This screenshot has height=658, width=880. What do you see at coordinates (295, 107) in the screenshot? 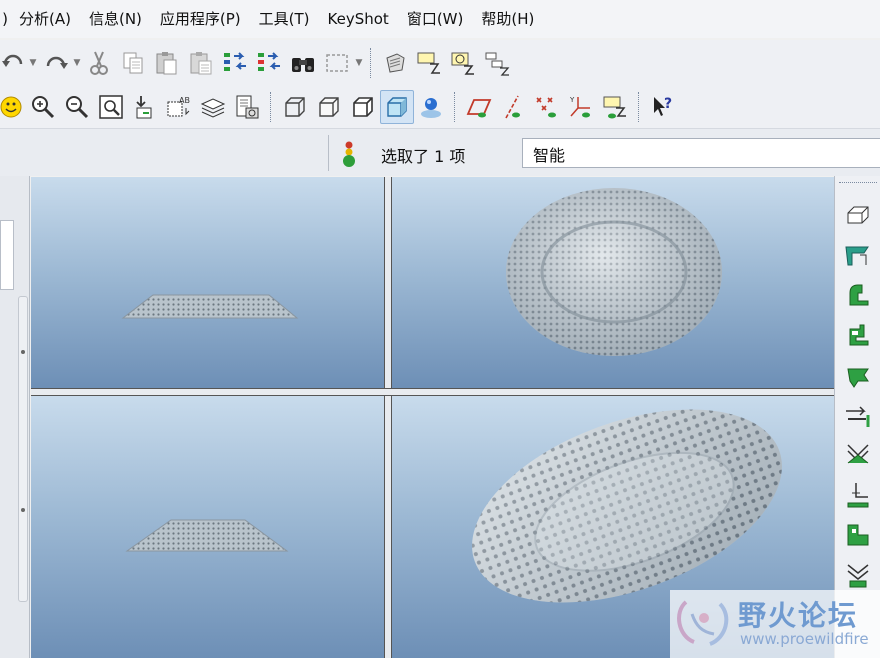
I see `wireframe-button` at bounding box center [295, 107].